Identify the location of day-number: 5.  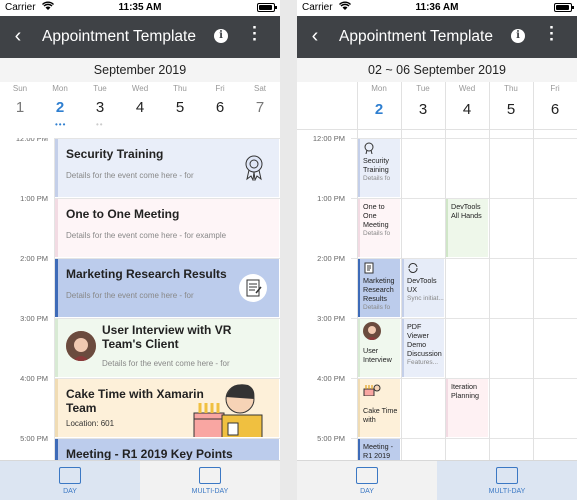
(180, 107).